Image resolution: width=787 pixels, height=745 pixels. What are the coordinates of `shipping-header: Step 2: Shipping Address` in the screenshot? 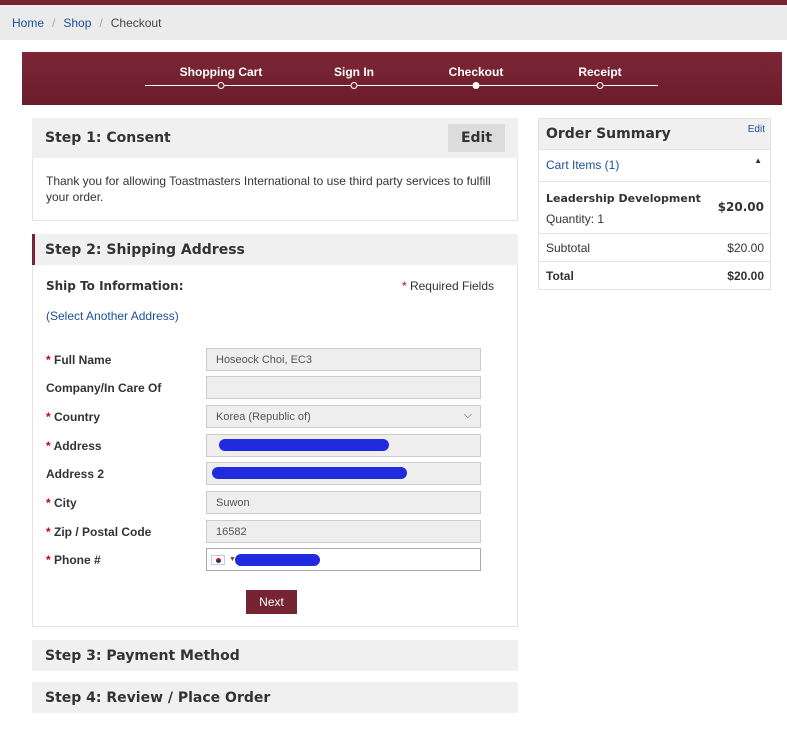 It's located at (275, 249).